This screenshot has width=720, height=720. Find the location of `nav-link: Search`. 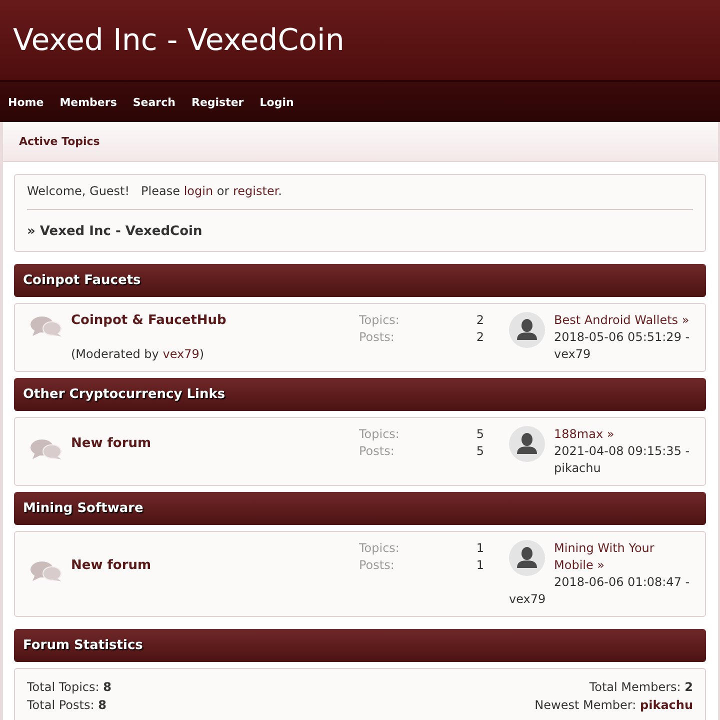

nav-link: Search is located at coordinates (154, 102).